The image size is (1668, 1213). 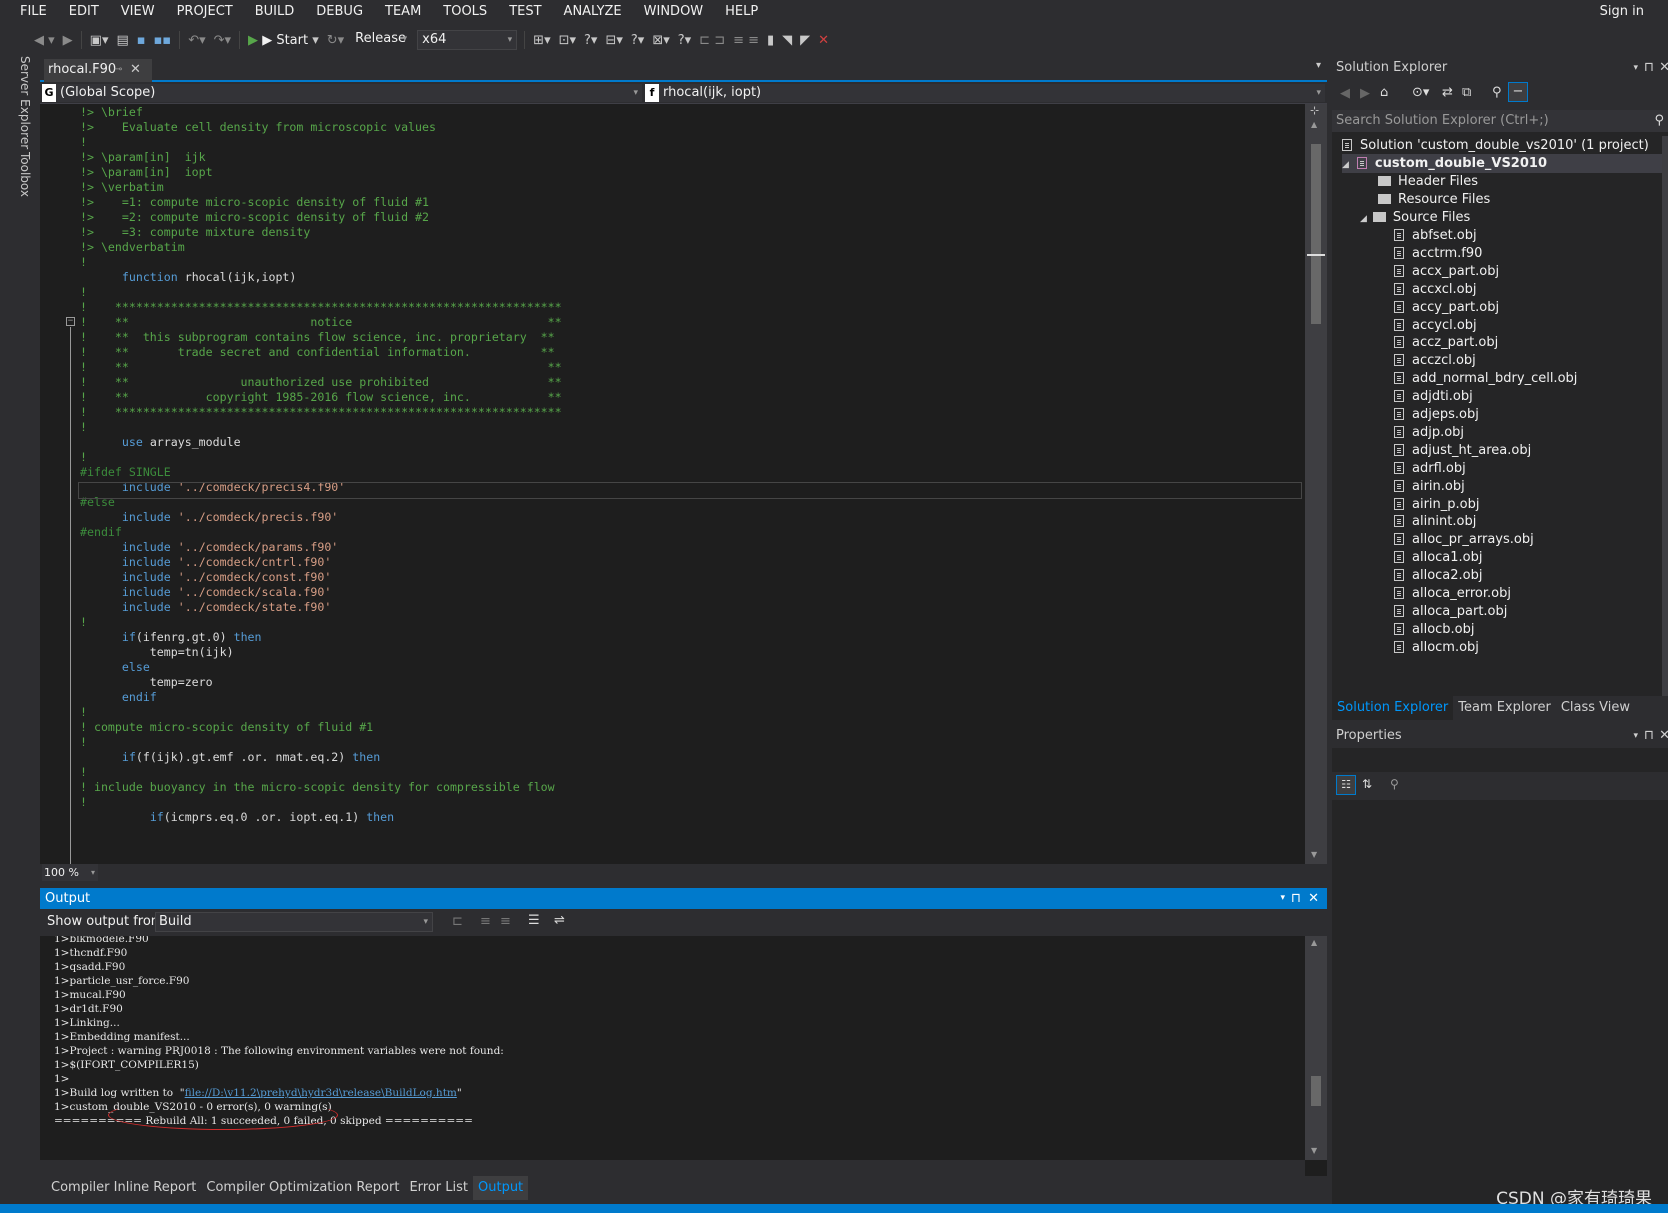 What do you see at coordinates (1485, 378) in the screenshot?
I see `tree-file-item: add_normal_bdry_cell.obj` at bounding box center [1485, 378].